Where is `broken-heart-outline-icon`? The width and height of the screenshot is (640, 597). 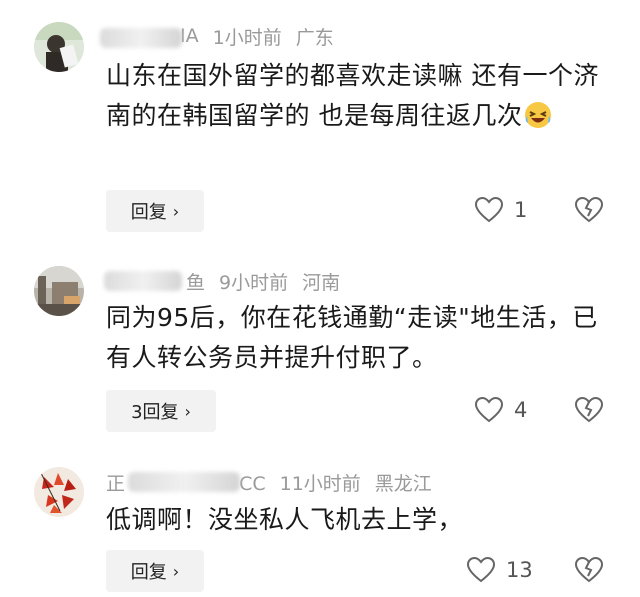 broken-heart-outline-icon is located at coordinates (589, 570).